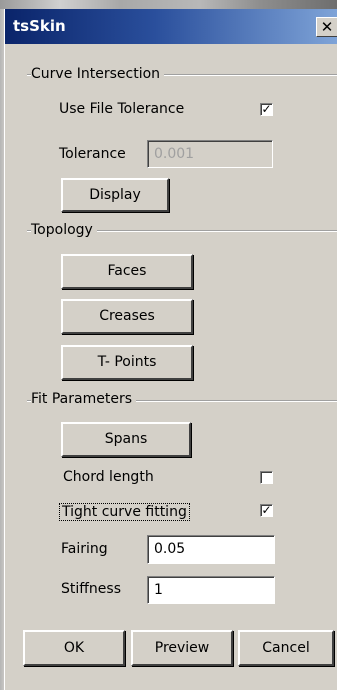 The height and width of the screenshot is (690, 337). I want to click on window-title: tsSkin, so click(39, 26).